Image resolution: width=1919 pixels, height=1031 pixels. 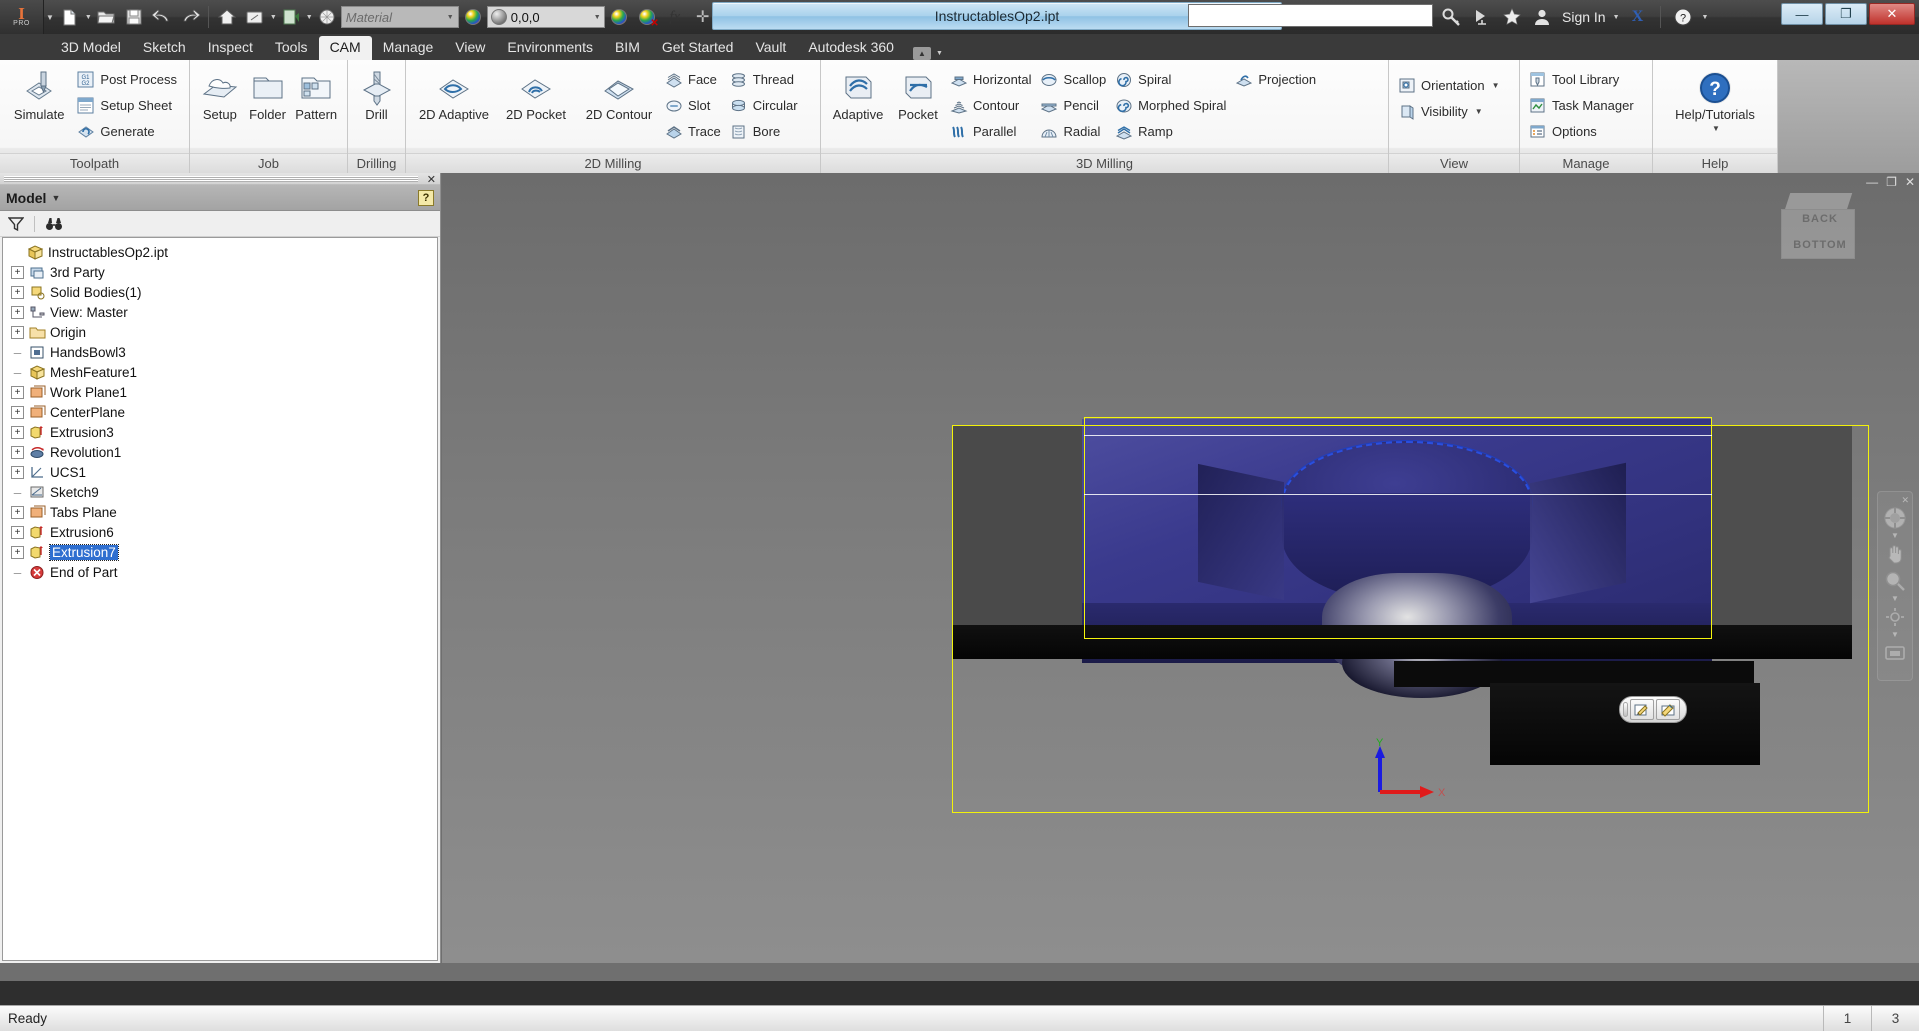 What do you see at coordinates (220, 532) in the screenshot?
I see `tree-node-extrusion6: + Extrusion6` at bounding box center [220, 532].